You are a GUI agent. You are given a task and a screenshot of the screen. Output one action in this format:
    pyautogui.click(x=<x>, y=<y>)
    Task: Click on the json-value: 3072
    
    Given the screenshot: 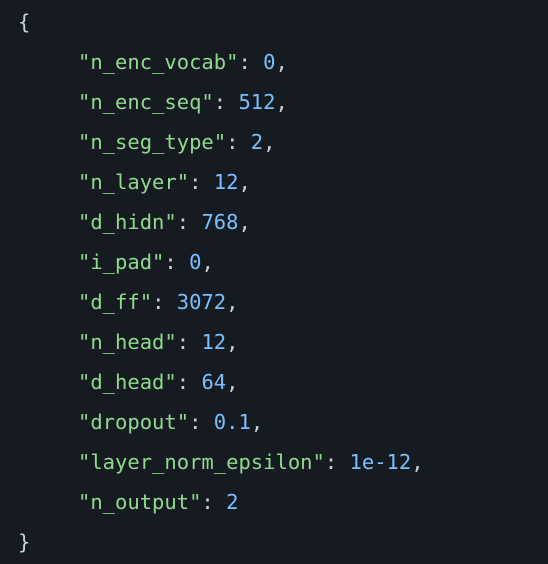 What is the action you would take?
    pyautogui.click(x=201, y=302)
    